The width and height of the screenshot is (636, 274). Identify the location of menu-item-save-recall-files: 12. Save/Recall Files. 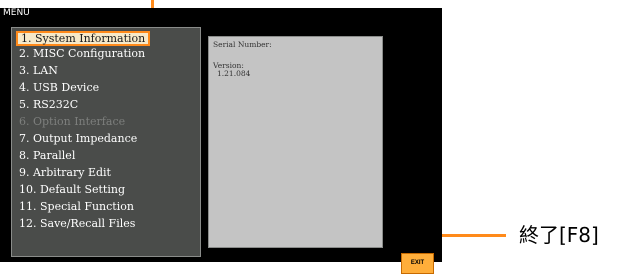
(77, 224).